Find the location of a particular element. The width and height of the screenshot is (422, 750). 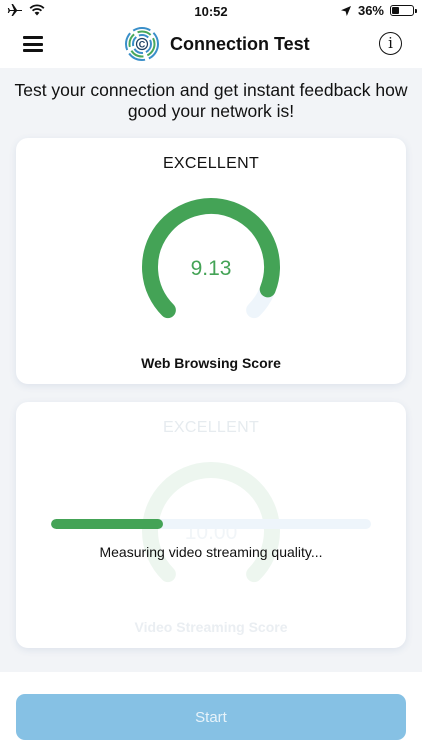

start-button: Start is located at coordinates (211, 717).